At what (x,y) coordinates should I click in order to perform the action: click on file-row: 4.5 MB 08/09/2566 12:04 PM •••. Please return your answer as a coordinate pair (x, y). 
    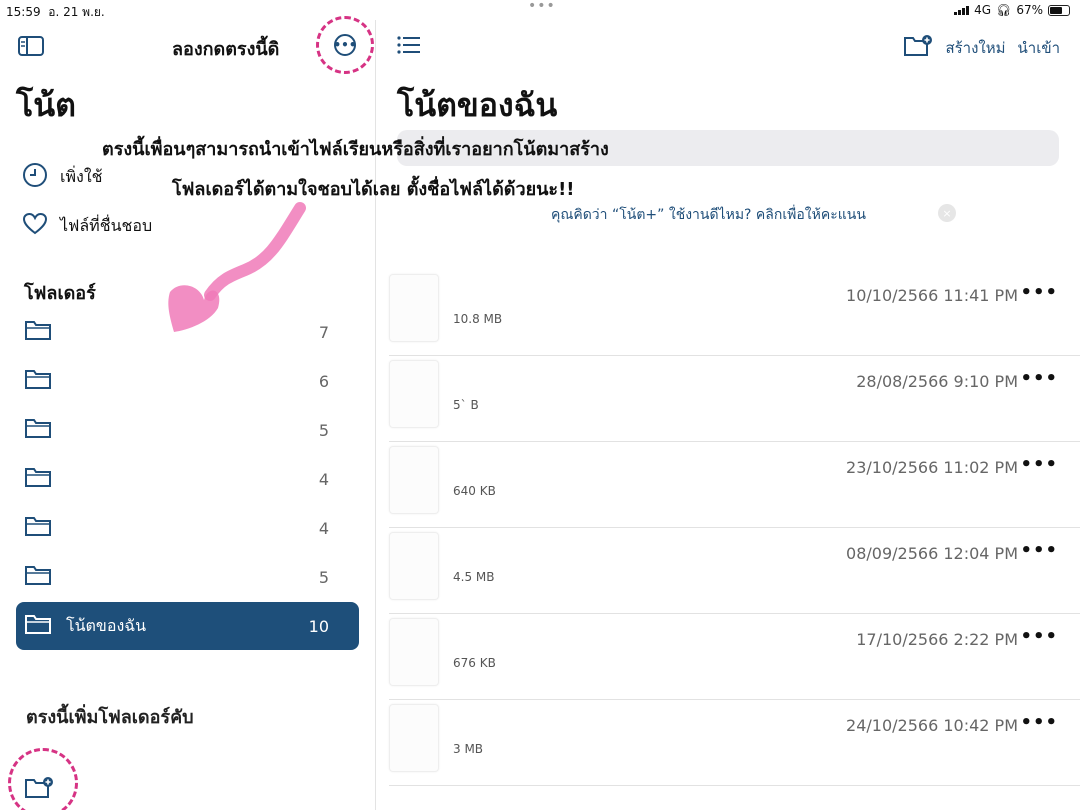
    Looking at the image, I should click on (734, 571).